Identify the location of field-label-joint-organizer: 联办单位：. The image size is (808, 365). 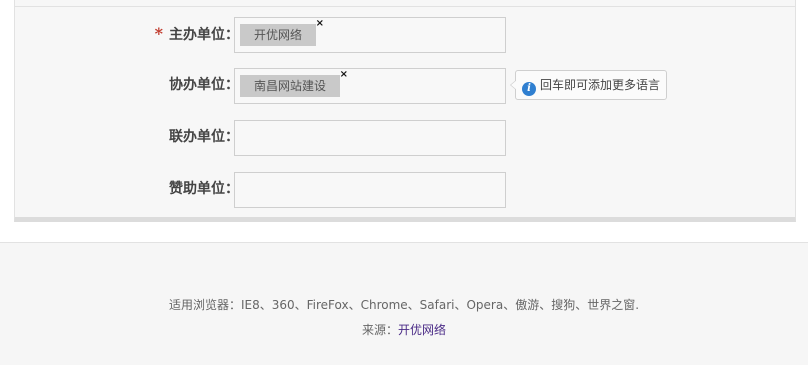
(204, 137).